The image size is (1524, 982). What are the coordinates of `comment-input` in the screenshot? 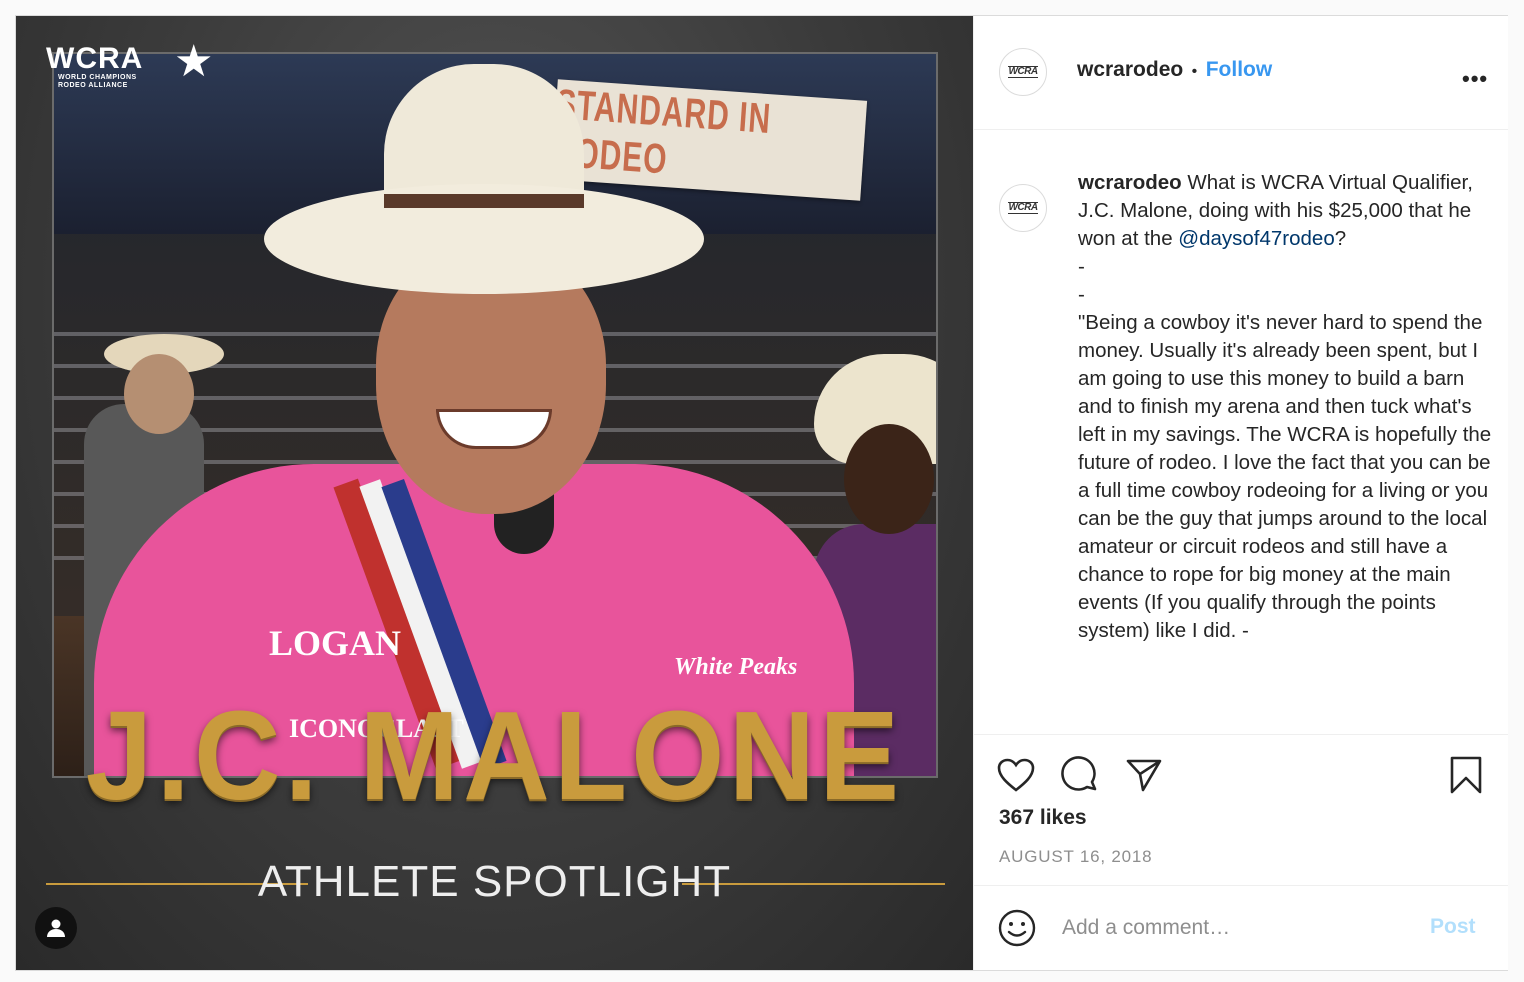 It's located at (1227, 928).